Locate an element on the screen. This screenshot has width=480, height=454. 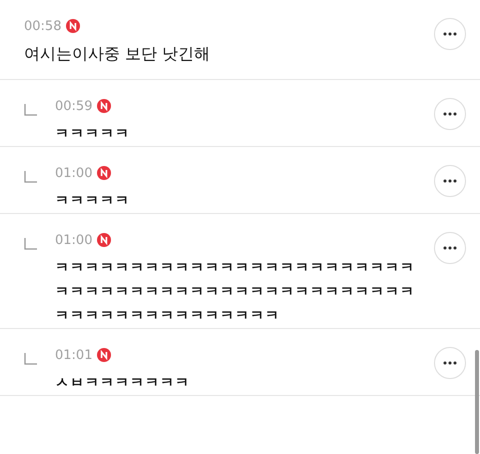
comment-time: 00:58 is located at coordinates (43, 26).